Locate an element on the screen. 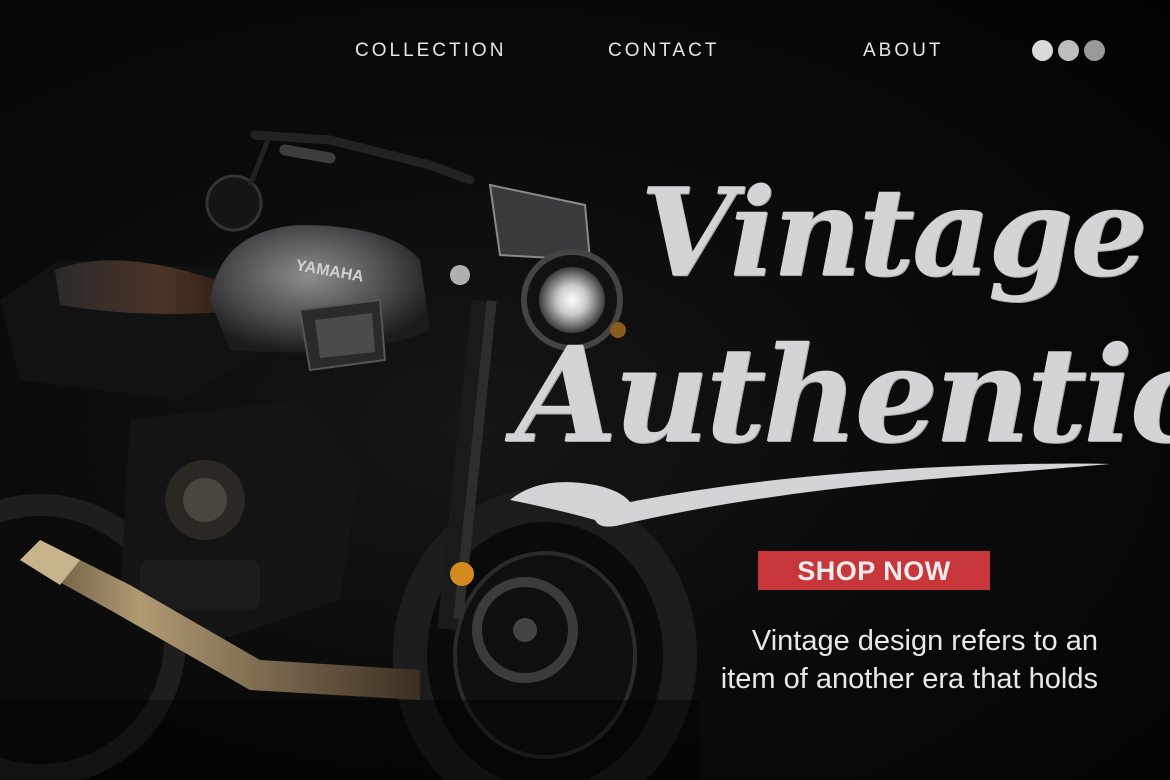  headline-swoosh is located at coordinates (810, 495).